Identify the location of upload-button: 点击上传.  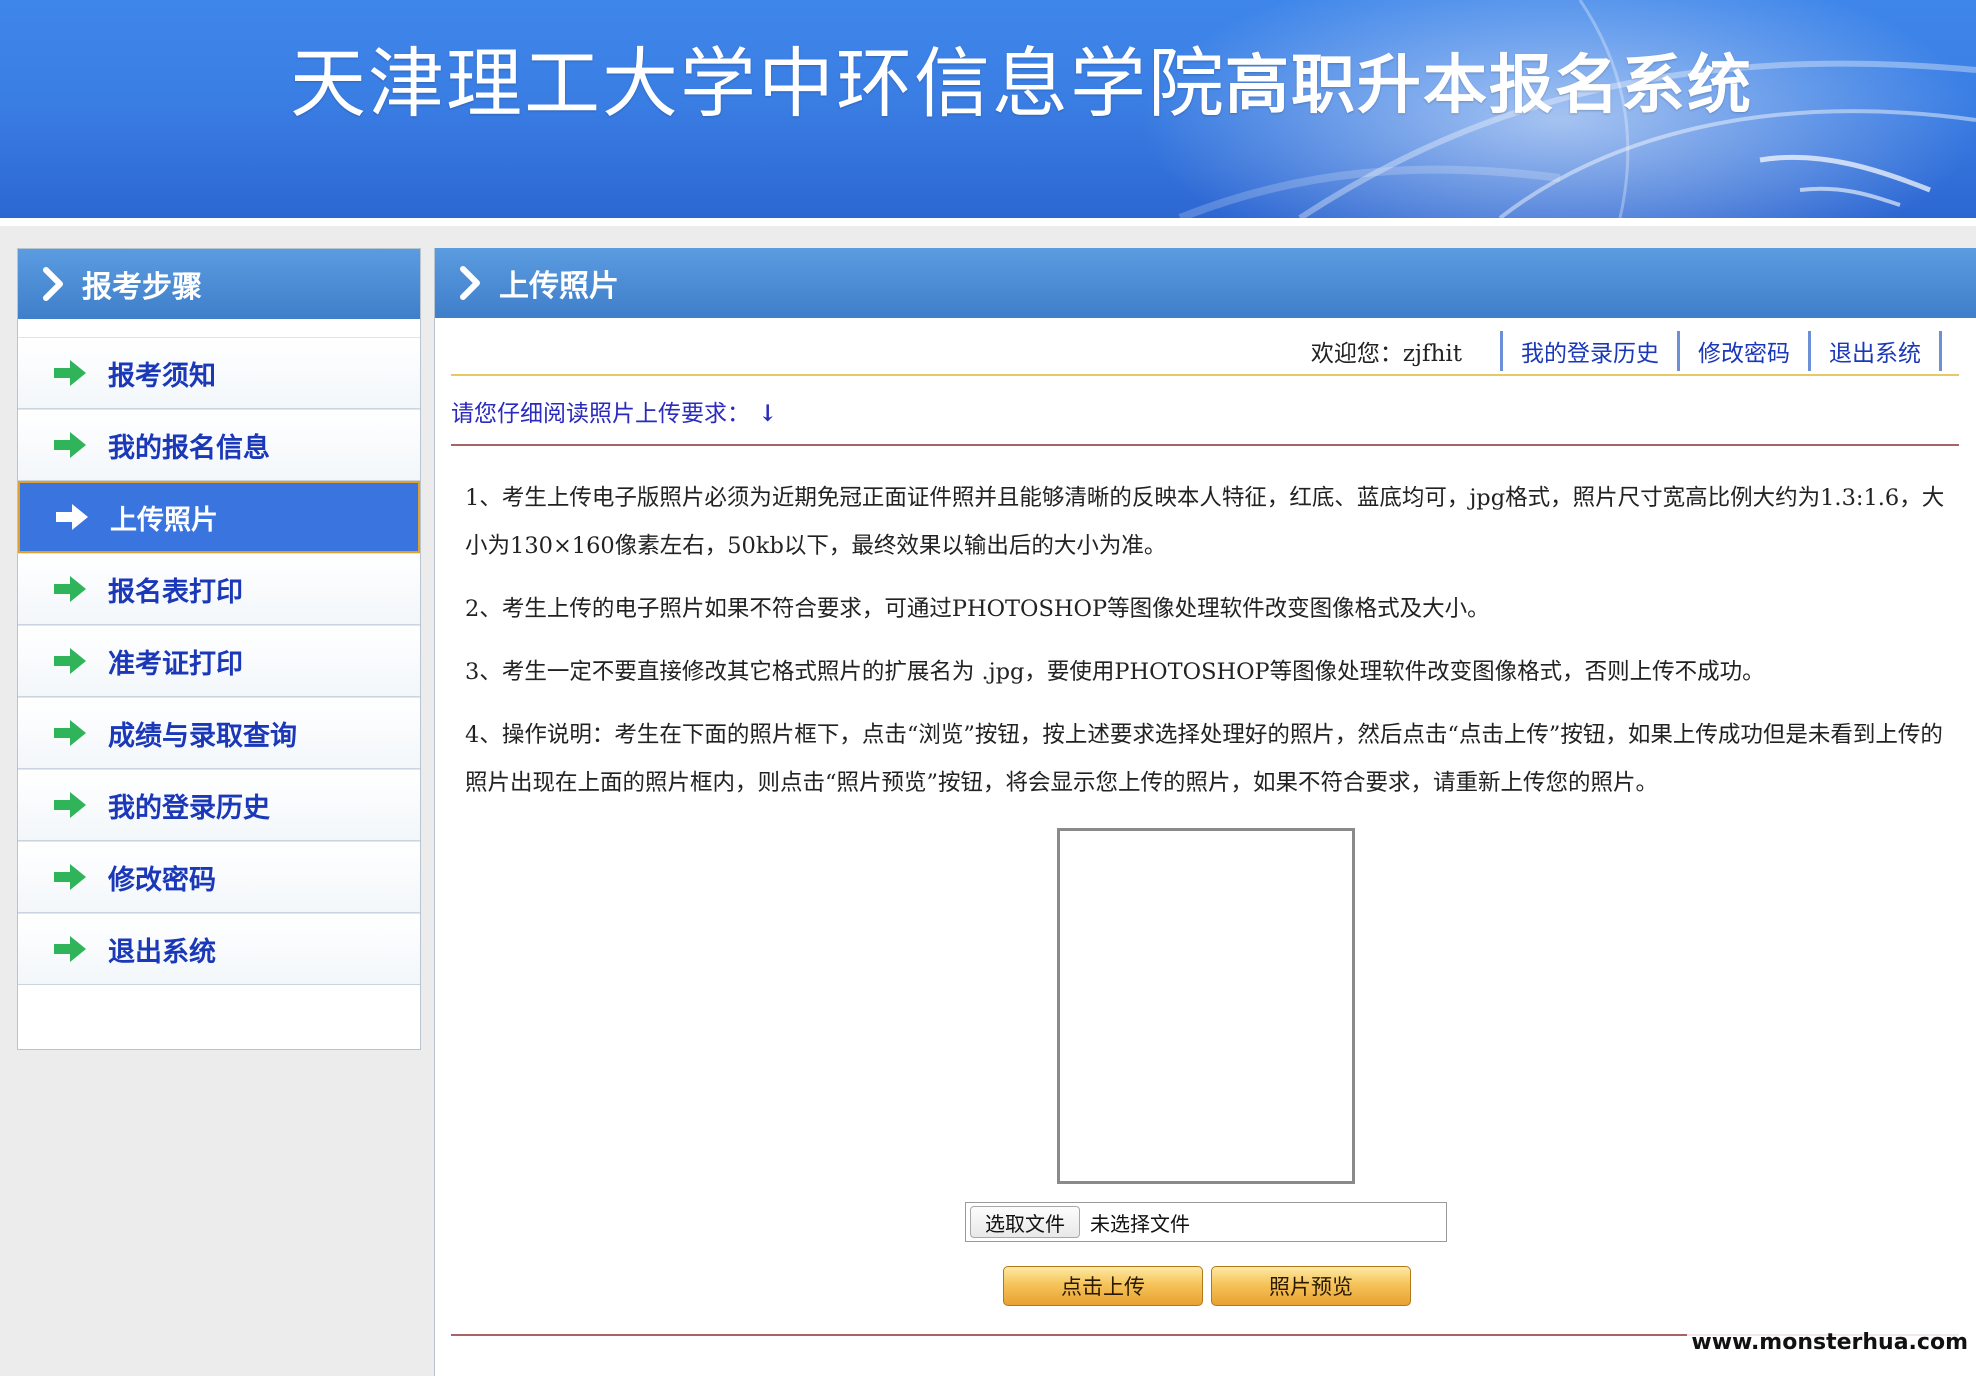
(1103, 1286).